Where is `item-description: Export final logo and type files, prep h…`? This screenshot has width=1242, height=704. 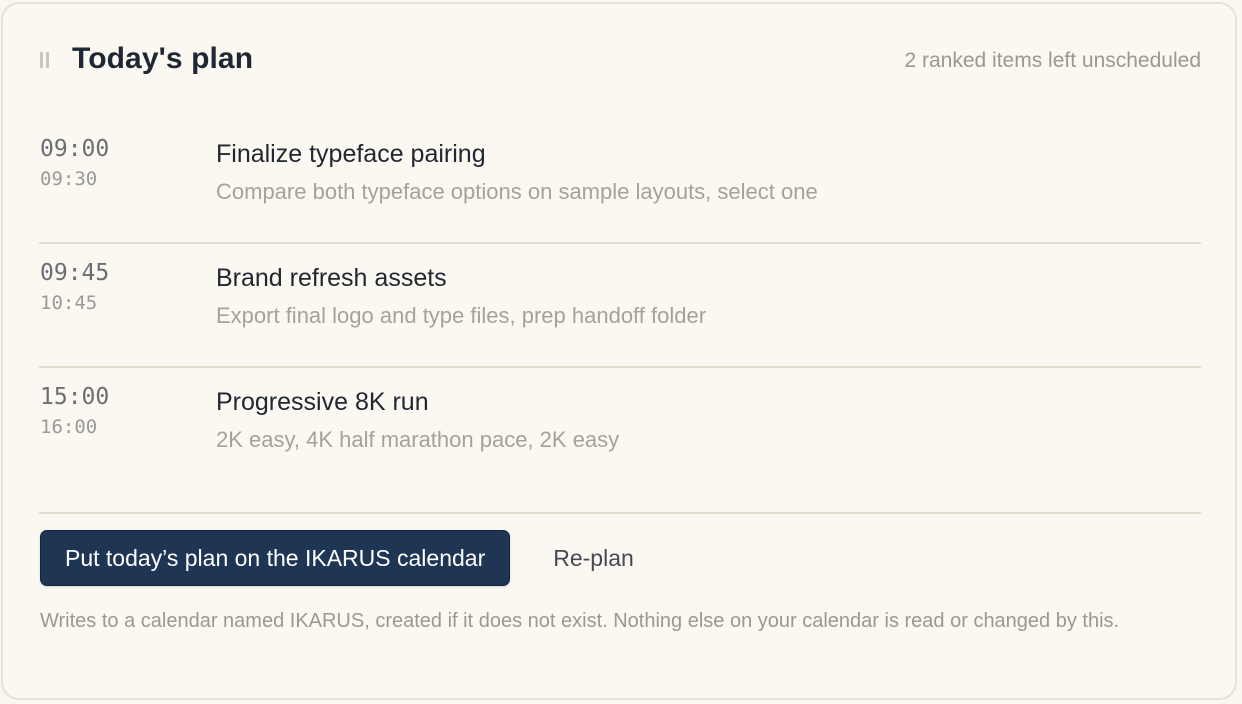
item-description: Export final logo and type files, prep h… is located at coordinates (461, 315).